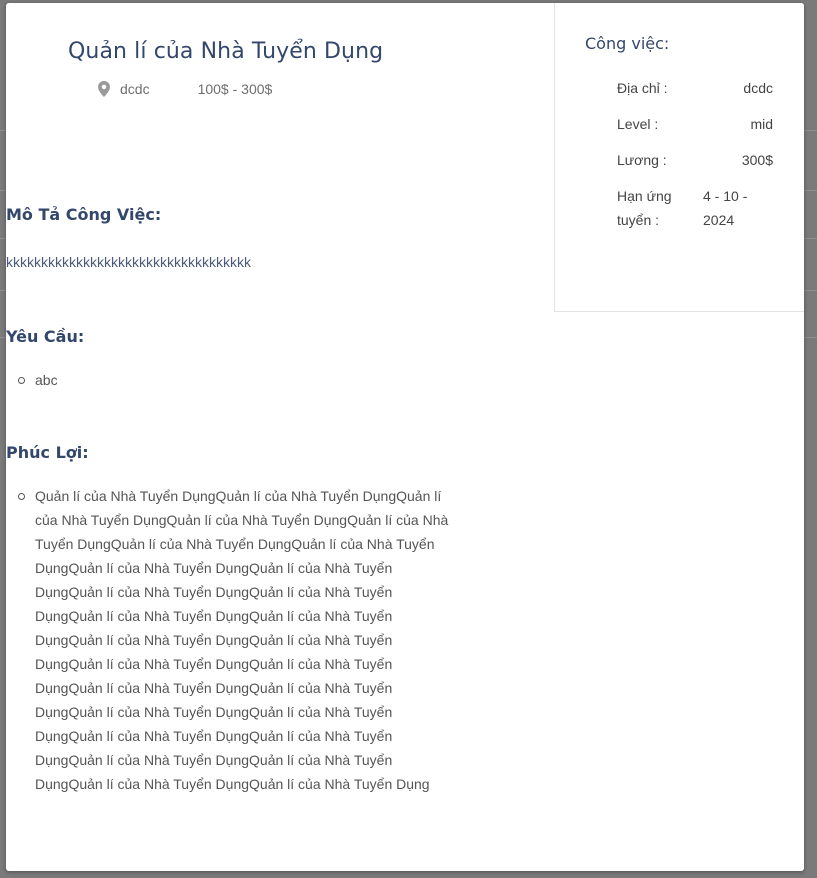  I want to click on deadline-value: 4 - 10 - 2024, so click(725, 208).